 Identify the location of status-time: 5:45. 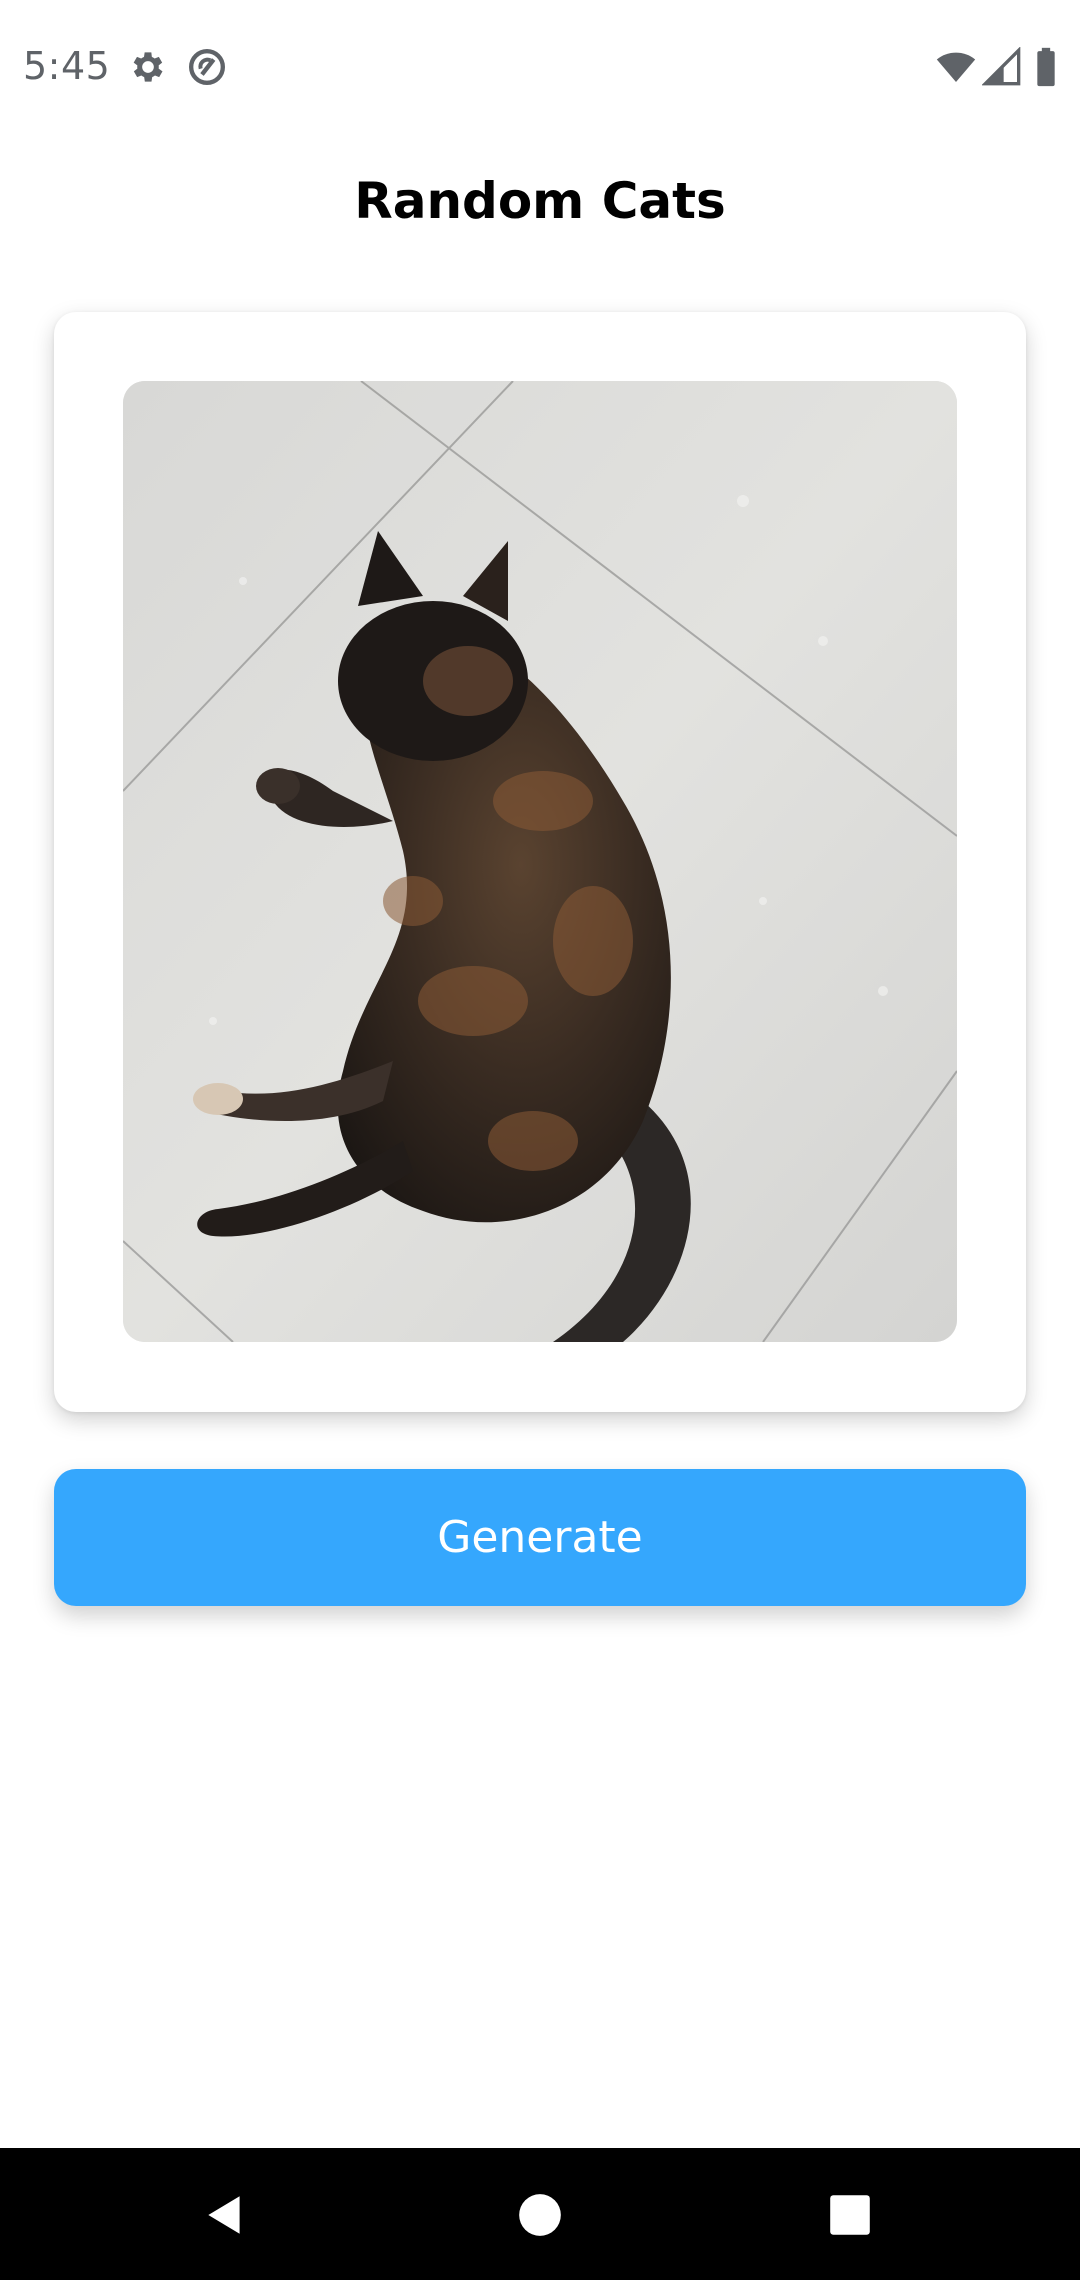
(67, 66).